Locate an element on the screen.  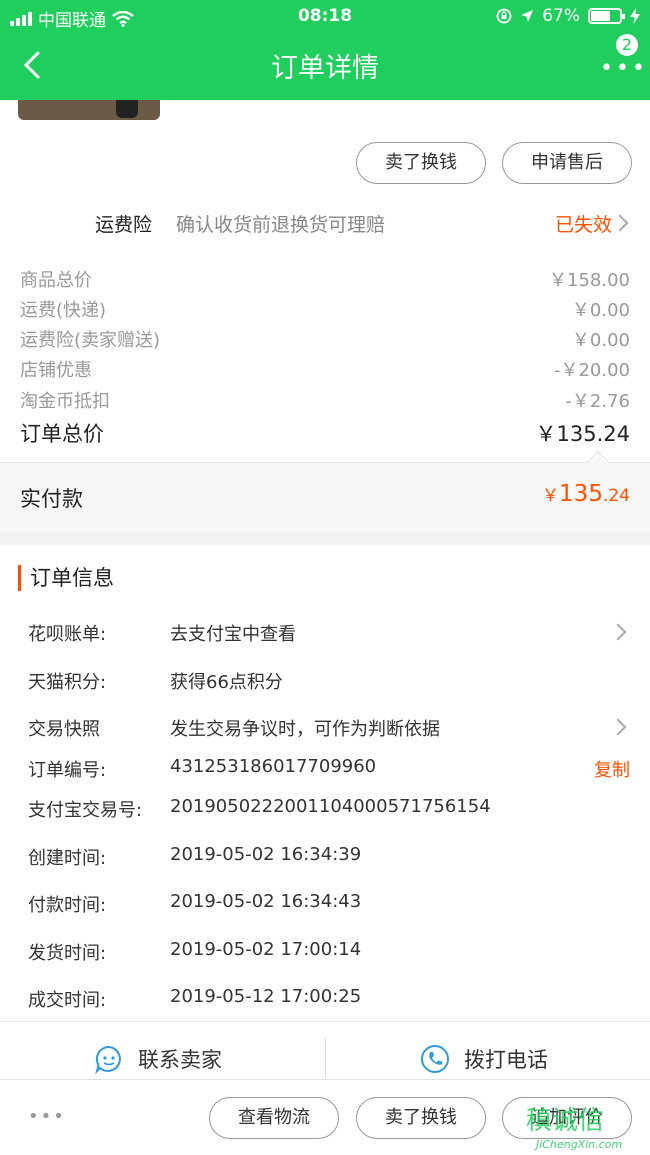
price-label: 商品总价 is located at coordinates (56, 280).